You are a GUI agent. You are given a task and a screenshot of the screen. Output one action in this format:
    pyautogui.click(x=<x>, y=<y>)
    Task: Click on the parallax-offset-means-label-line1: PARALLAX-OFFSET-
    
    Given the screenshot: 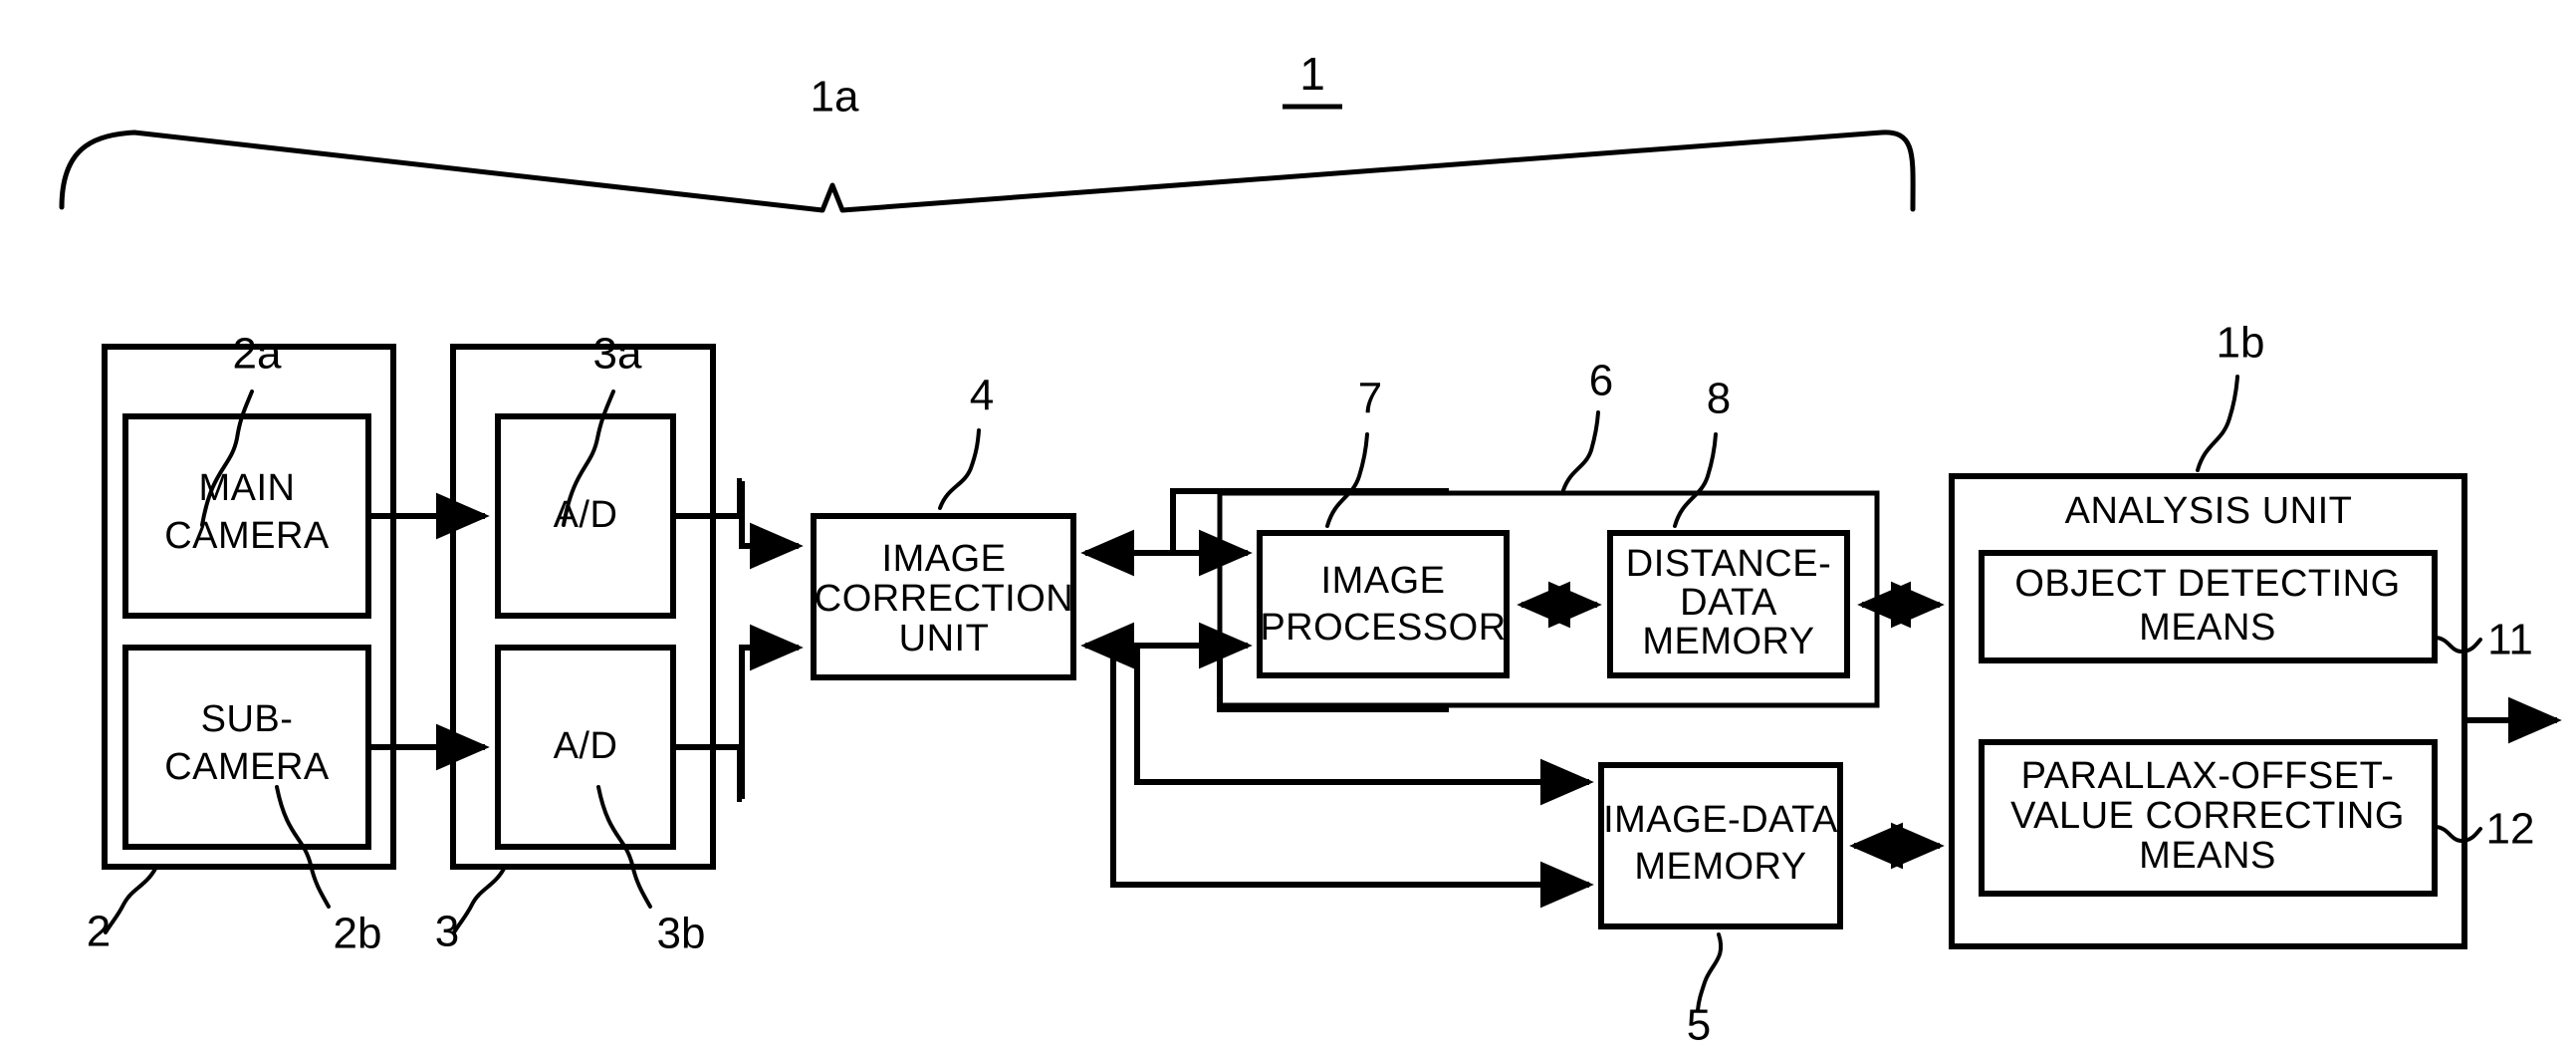 What is the action you would take?
    pyautogui.click(x=2208, y=776)
    